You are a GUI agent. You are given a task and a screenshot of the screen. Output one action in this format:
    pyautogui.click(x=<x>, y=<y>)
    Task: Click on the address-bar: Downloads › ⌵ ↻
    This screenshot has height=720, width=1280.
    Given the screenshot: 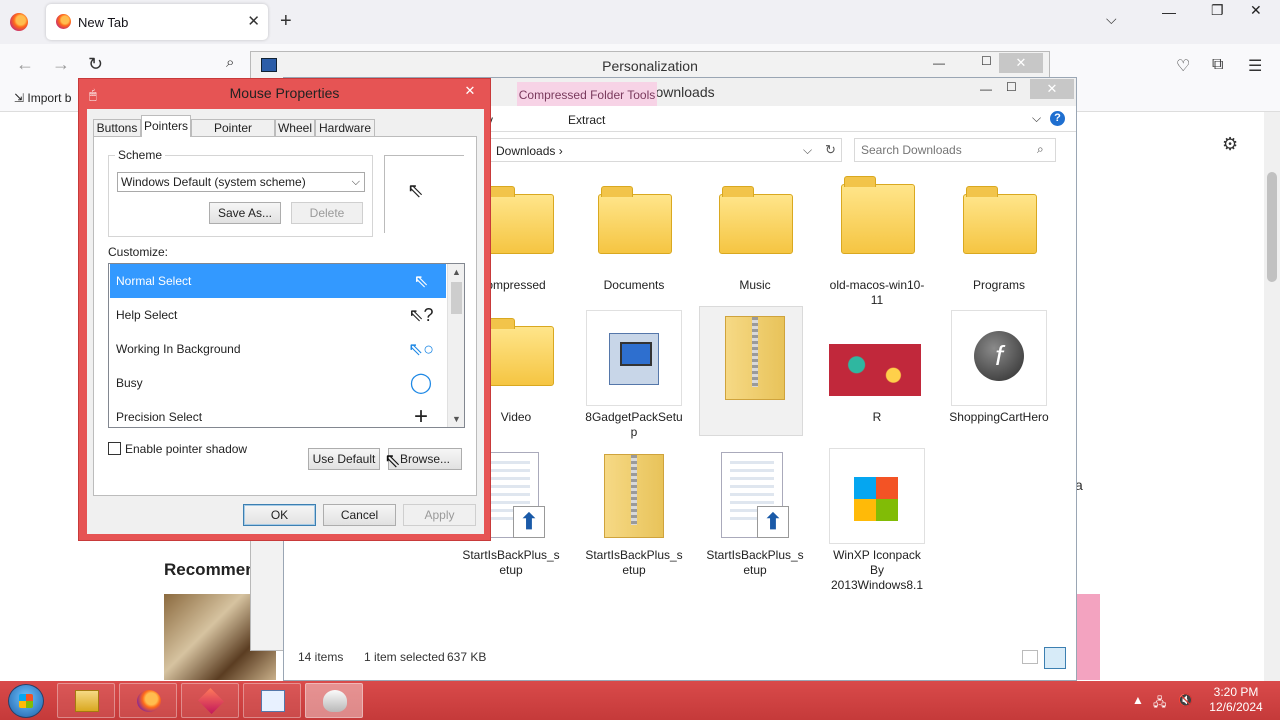 What is the action you would take?
    pyautogui.click(x=663, y=150)
    